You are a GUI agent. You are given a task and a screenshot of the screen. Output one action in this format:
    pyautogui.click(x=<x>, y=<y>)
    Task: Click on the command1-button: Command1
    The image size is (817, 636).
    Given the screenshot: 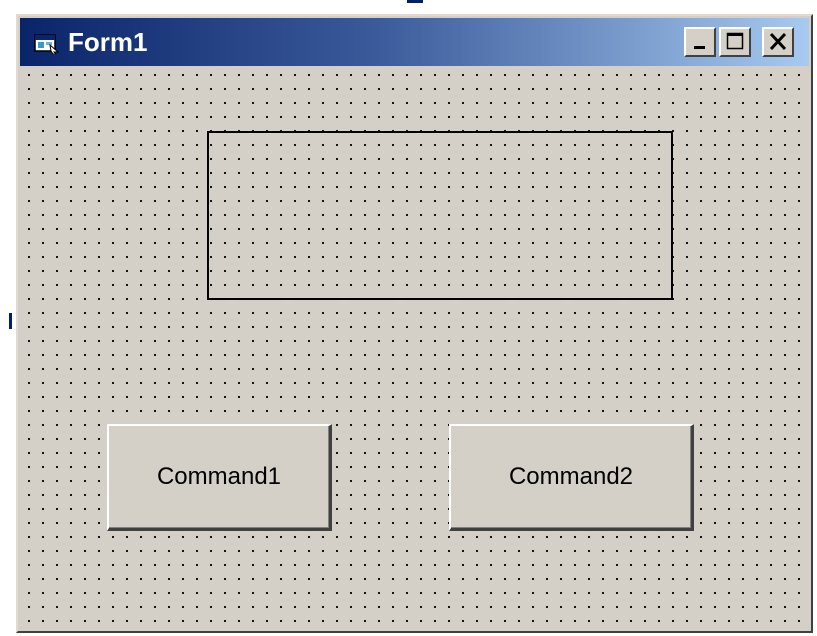 What is the action you would take?
    pyautogui.click(x=219, y=477)
    